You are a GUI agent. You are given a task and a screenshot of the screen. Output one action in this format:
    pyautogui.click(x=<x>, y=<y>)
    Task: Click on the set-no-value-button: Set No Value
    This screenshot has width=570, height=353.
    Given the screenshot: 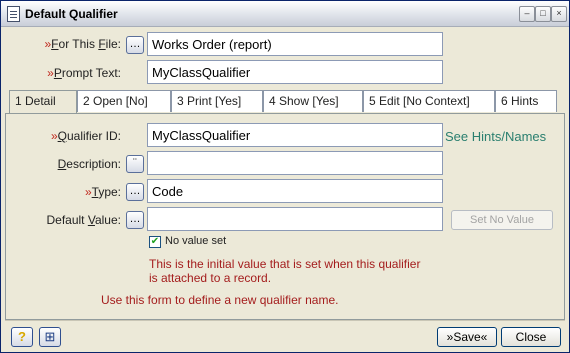 What is the action you would take?
    pyautogui.click(x=502, y=220)
    